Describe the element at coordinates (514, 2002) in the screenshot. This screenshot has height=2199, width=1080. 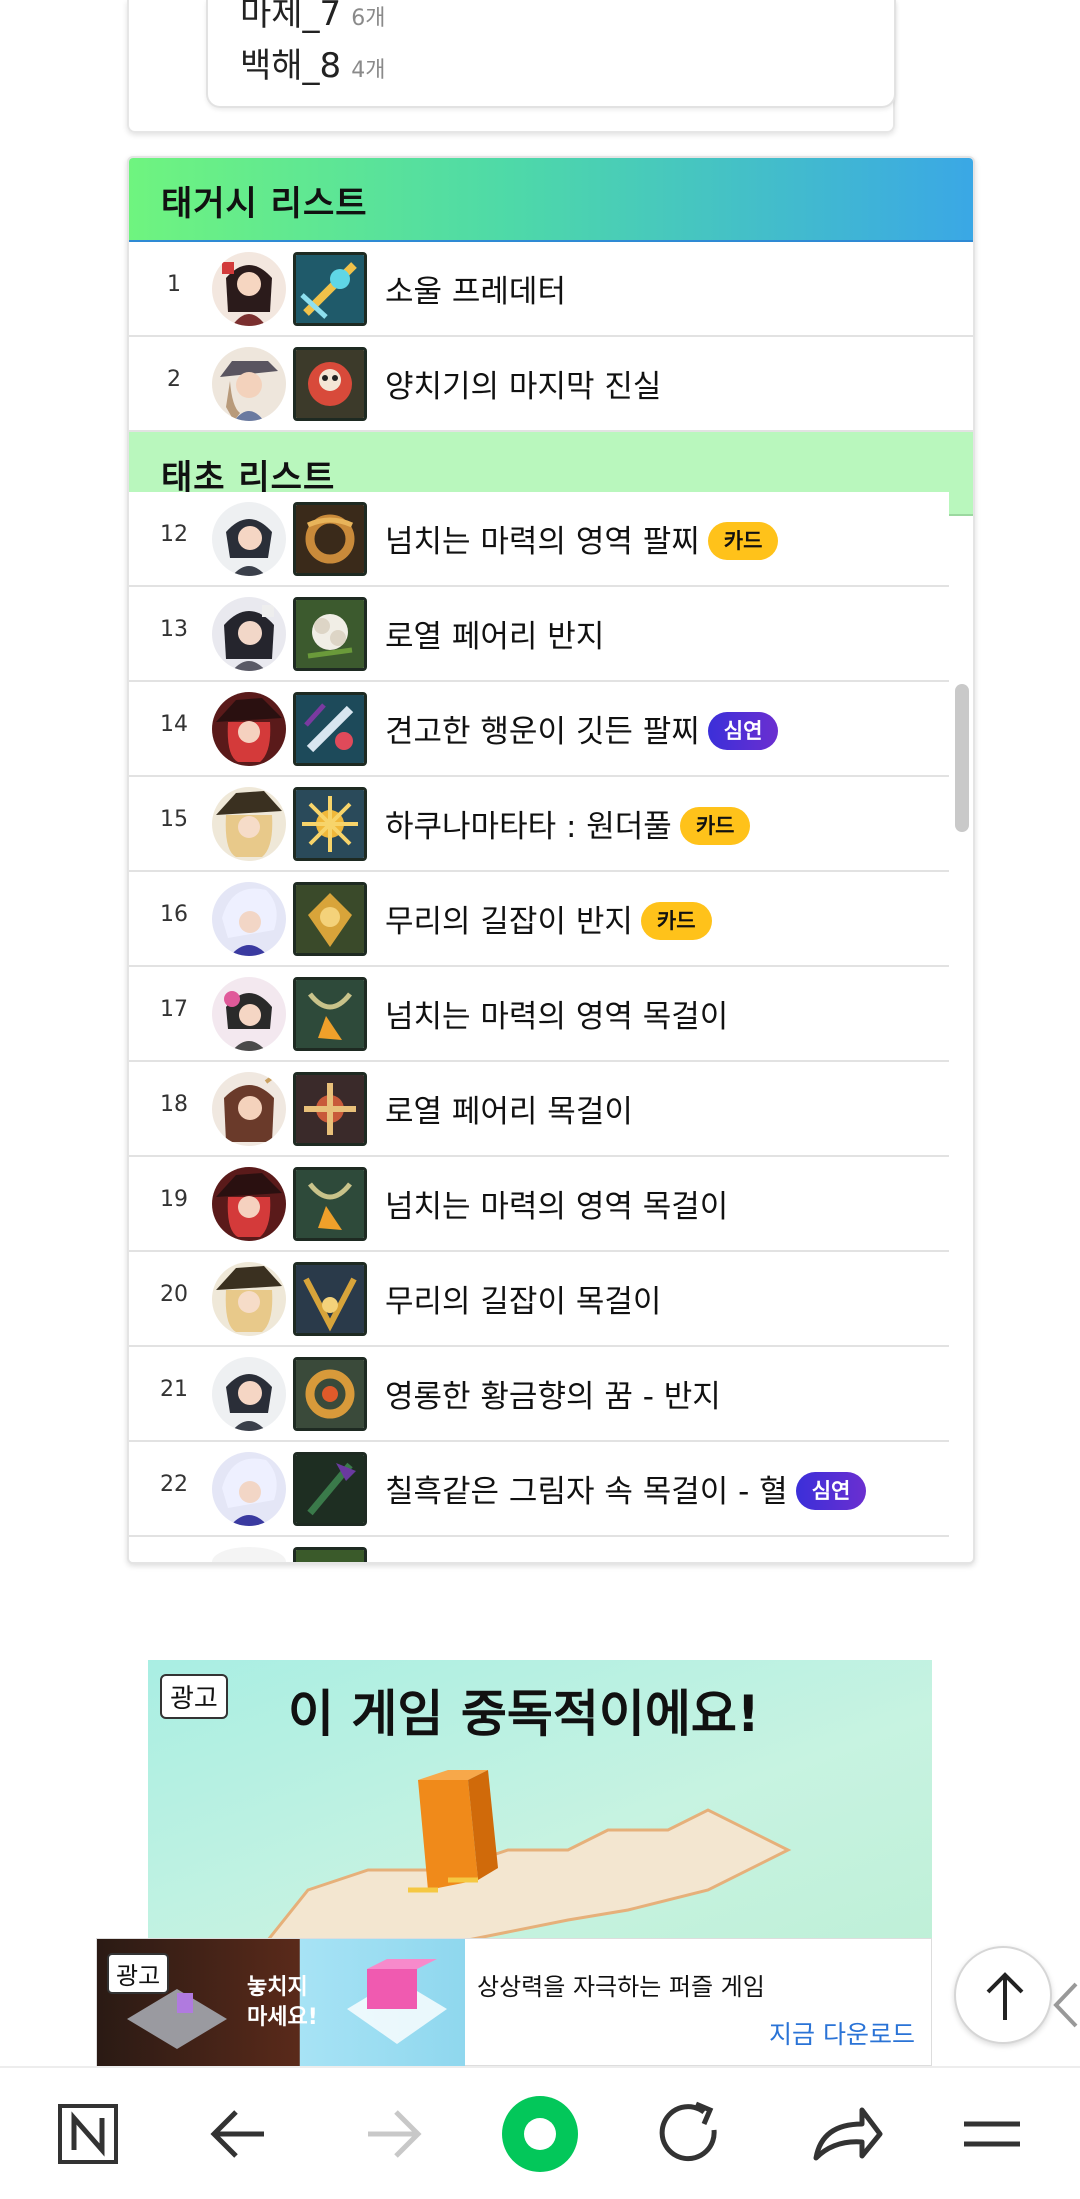
I see `banner-ad: 광고 놓치지 마세요! 상상력을 자극하는 퍼즐 게임 지금 다운로드` at that location.